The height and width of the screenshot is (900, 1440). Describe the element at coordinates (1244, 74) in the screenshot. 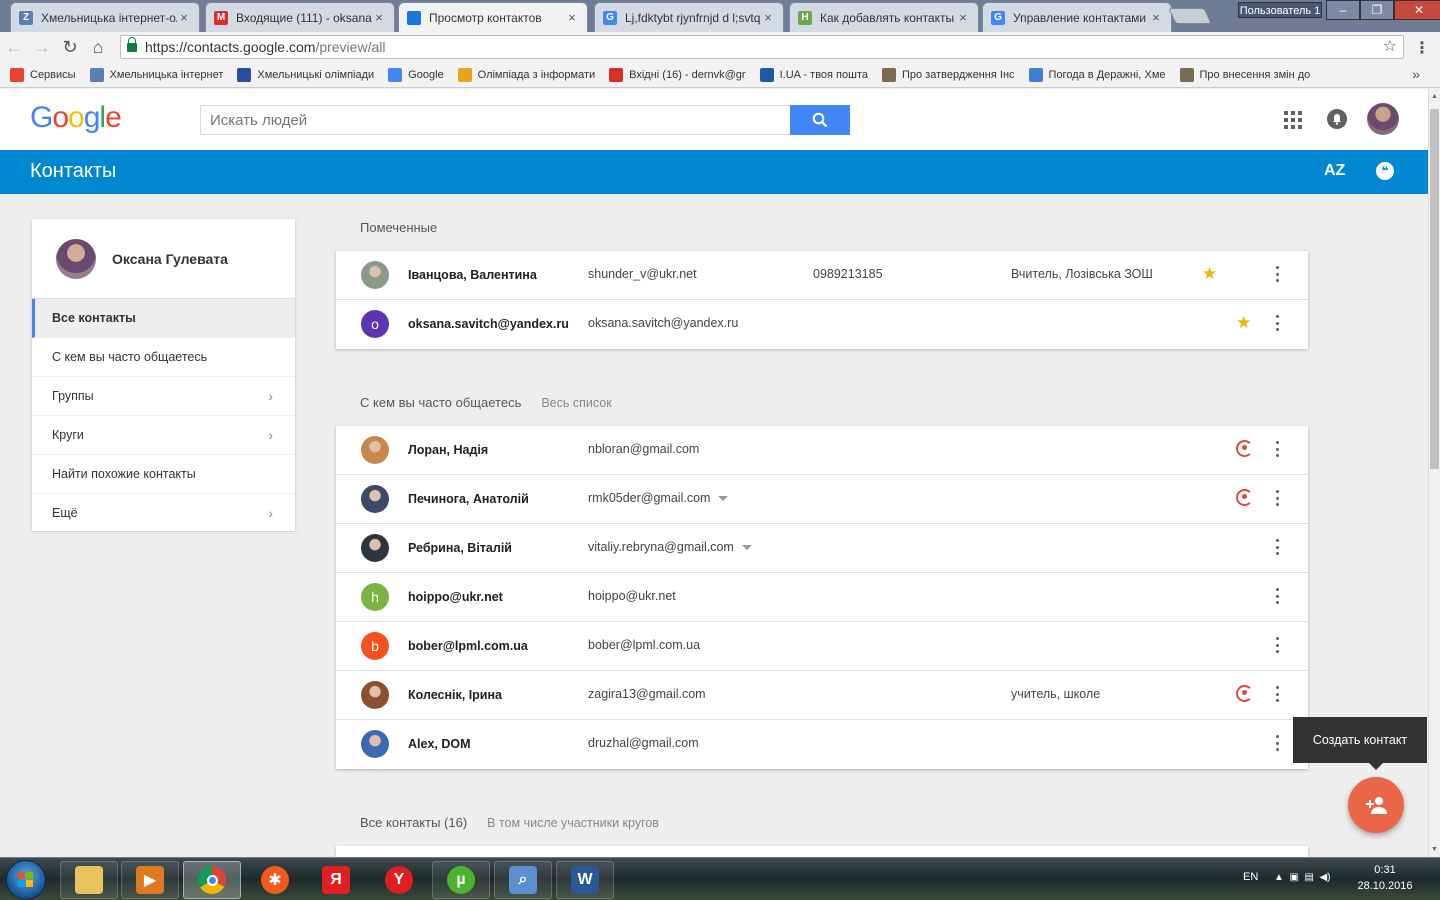

I see `bookmark-item: Про внесення змін до` at that location.